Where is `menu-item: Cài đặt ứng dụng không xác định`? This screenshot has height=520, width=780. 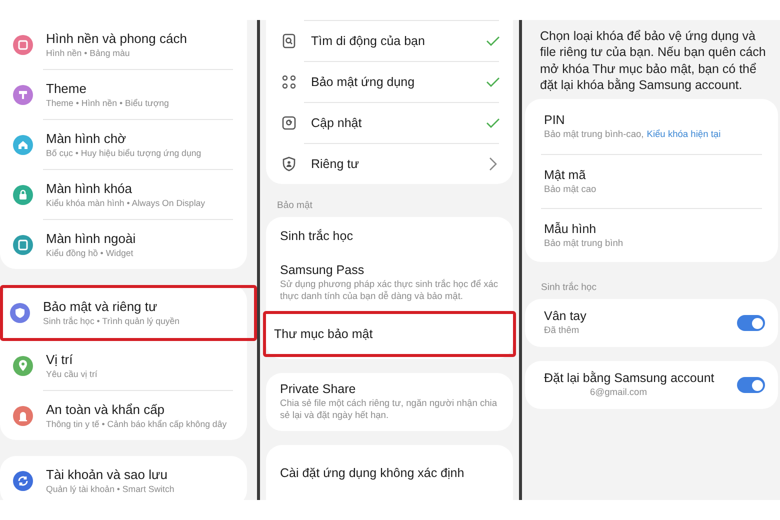 menu-item: Cài đặt ứng dụng không xác định is located at coordinates (389, 472).